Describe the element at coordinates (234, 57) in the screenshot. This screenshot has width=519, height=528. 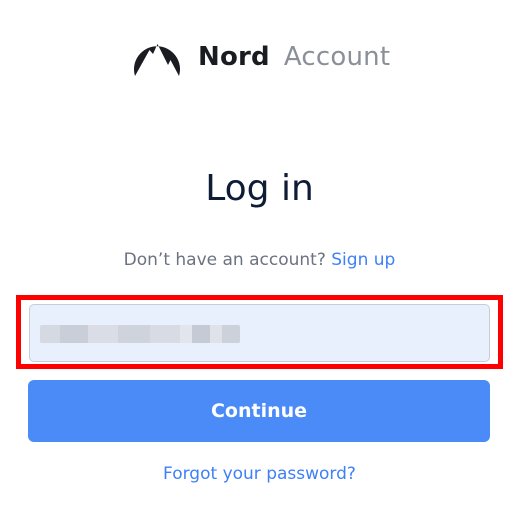
I see `brand-name: Nord` at that location.